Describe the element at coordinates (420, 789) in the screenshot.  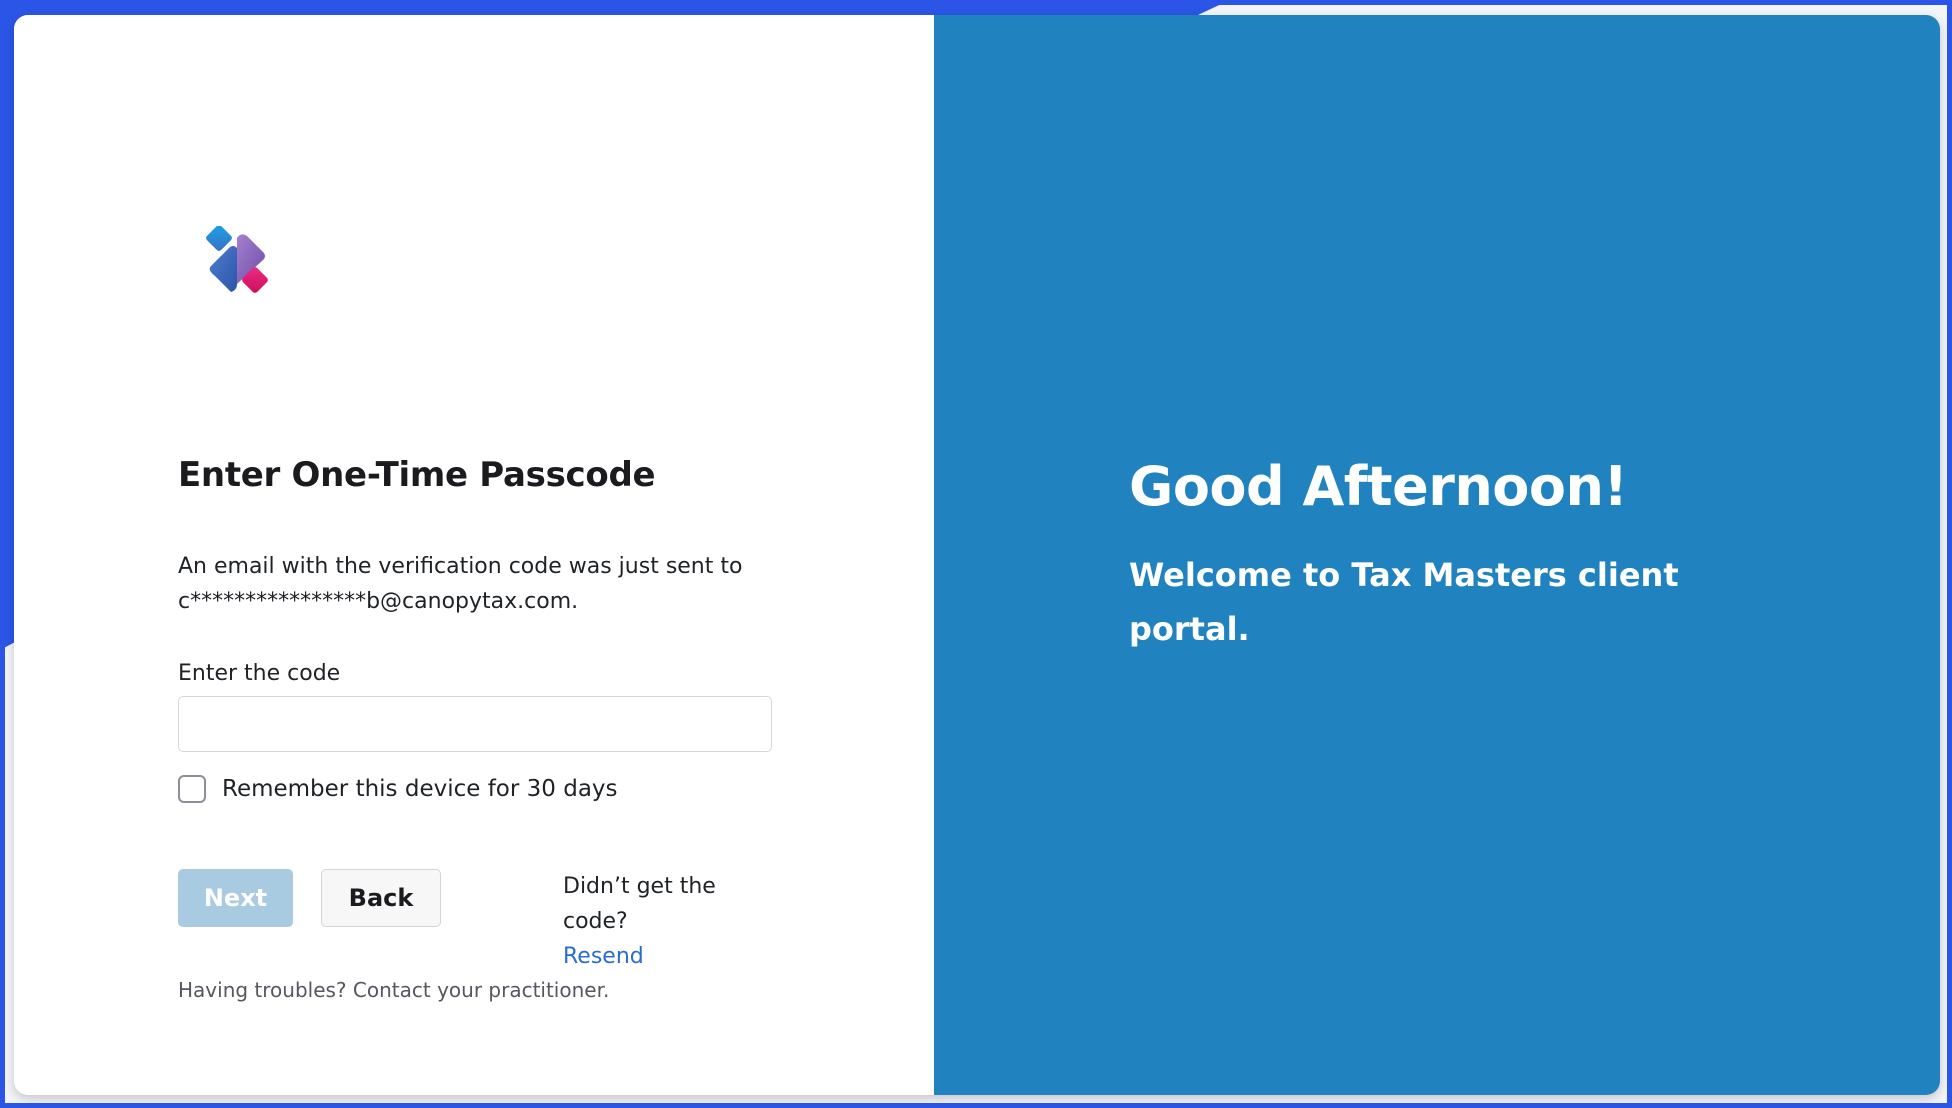
I see `remember-device-label: Remember this device for 30 days` at that location.